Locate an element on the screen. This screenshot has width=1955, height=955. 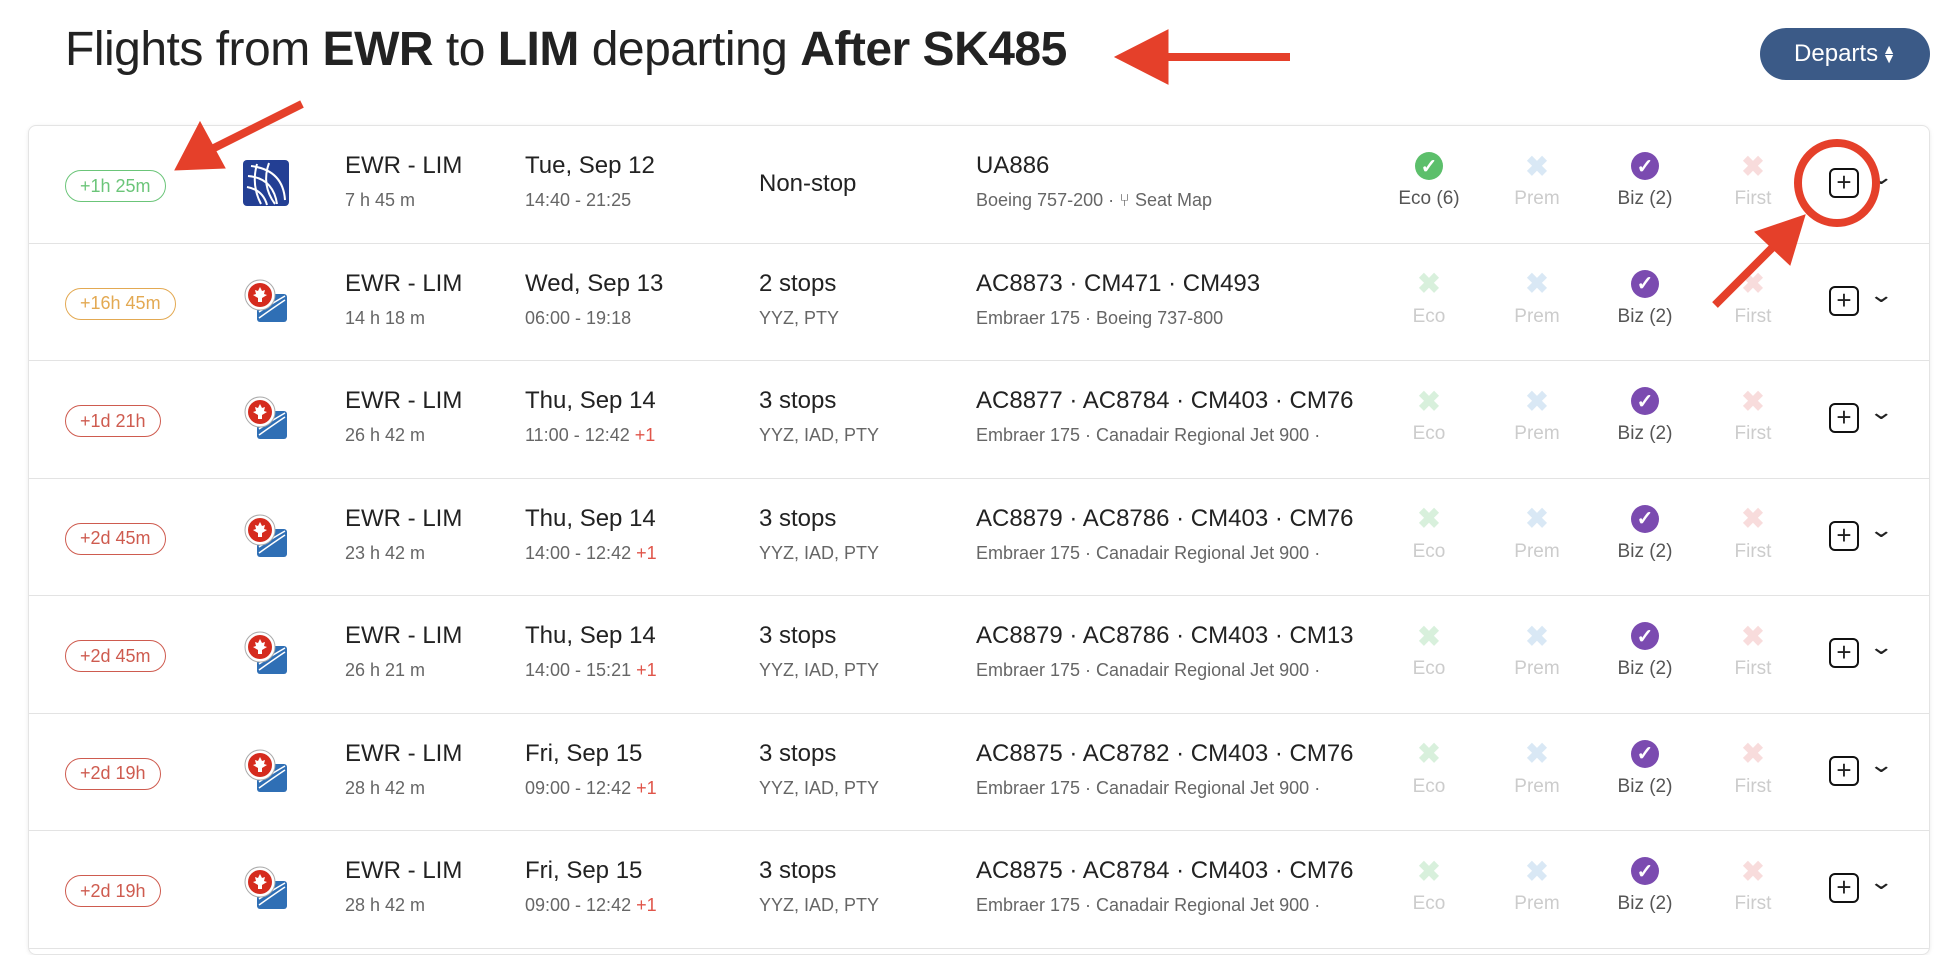
flights-cell: UA886 Boeing 757-200 · ⑂ Seat Map is located at coordinates (1190, 181).